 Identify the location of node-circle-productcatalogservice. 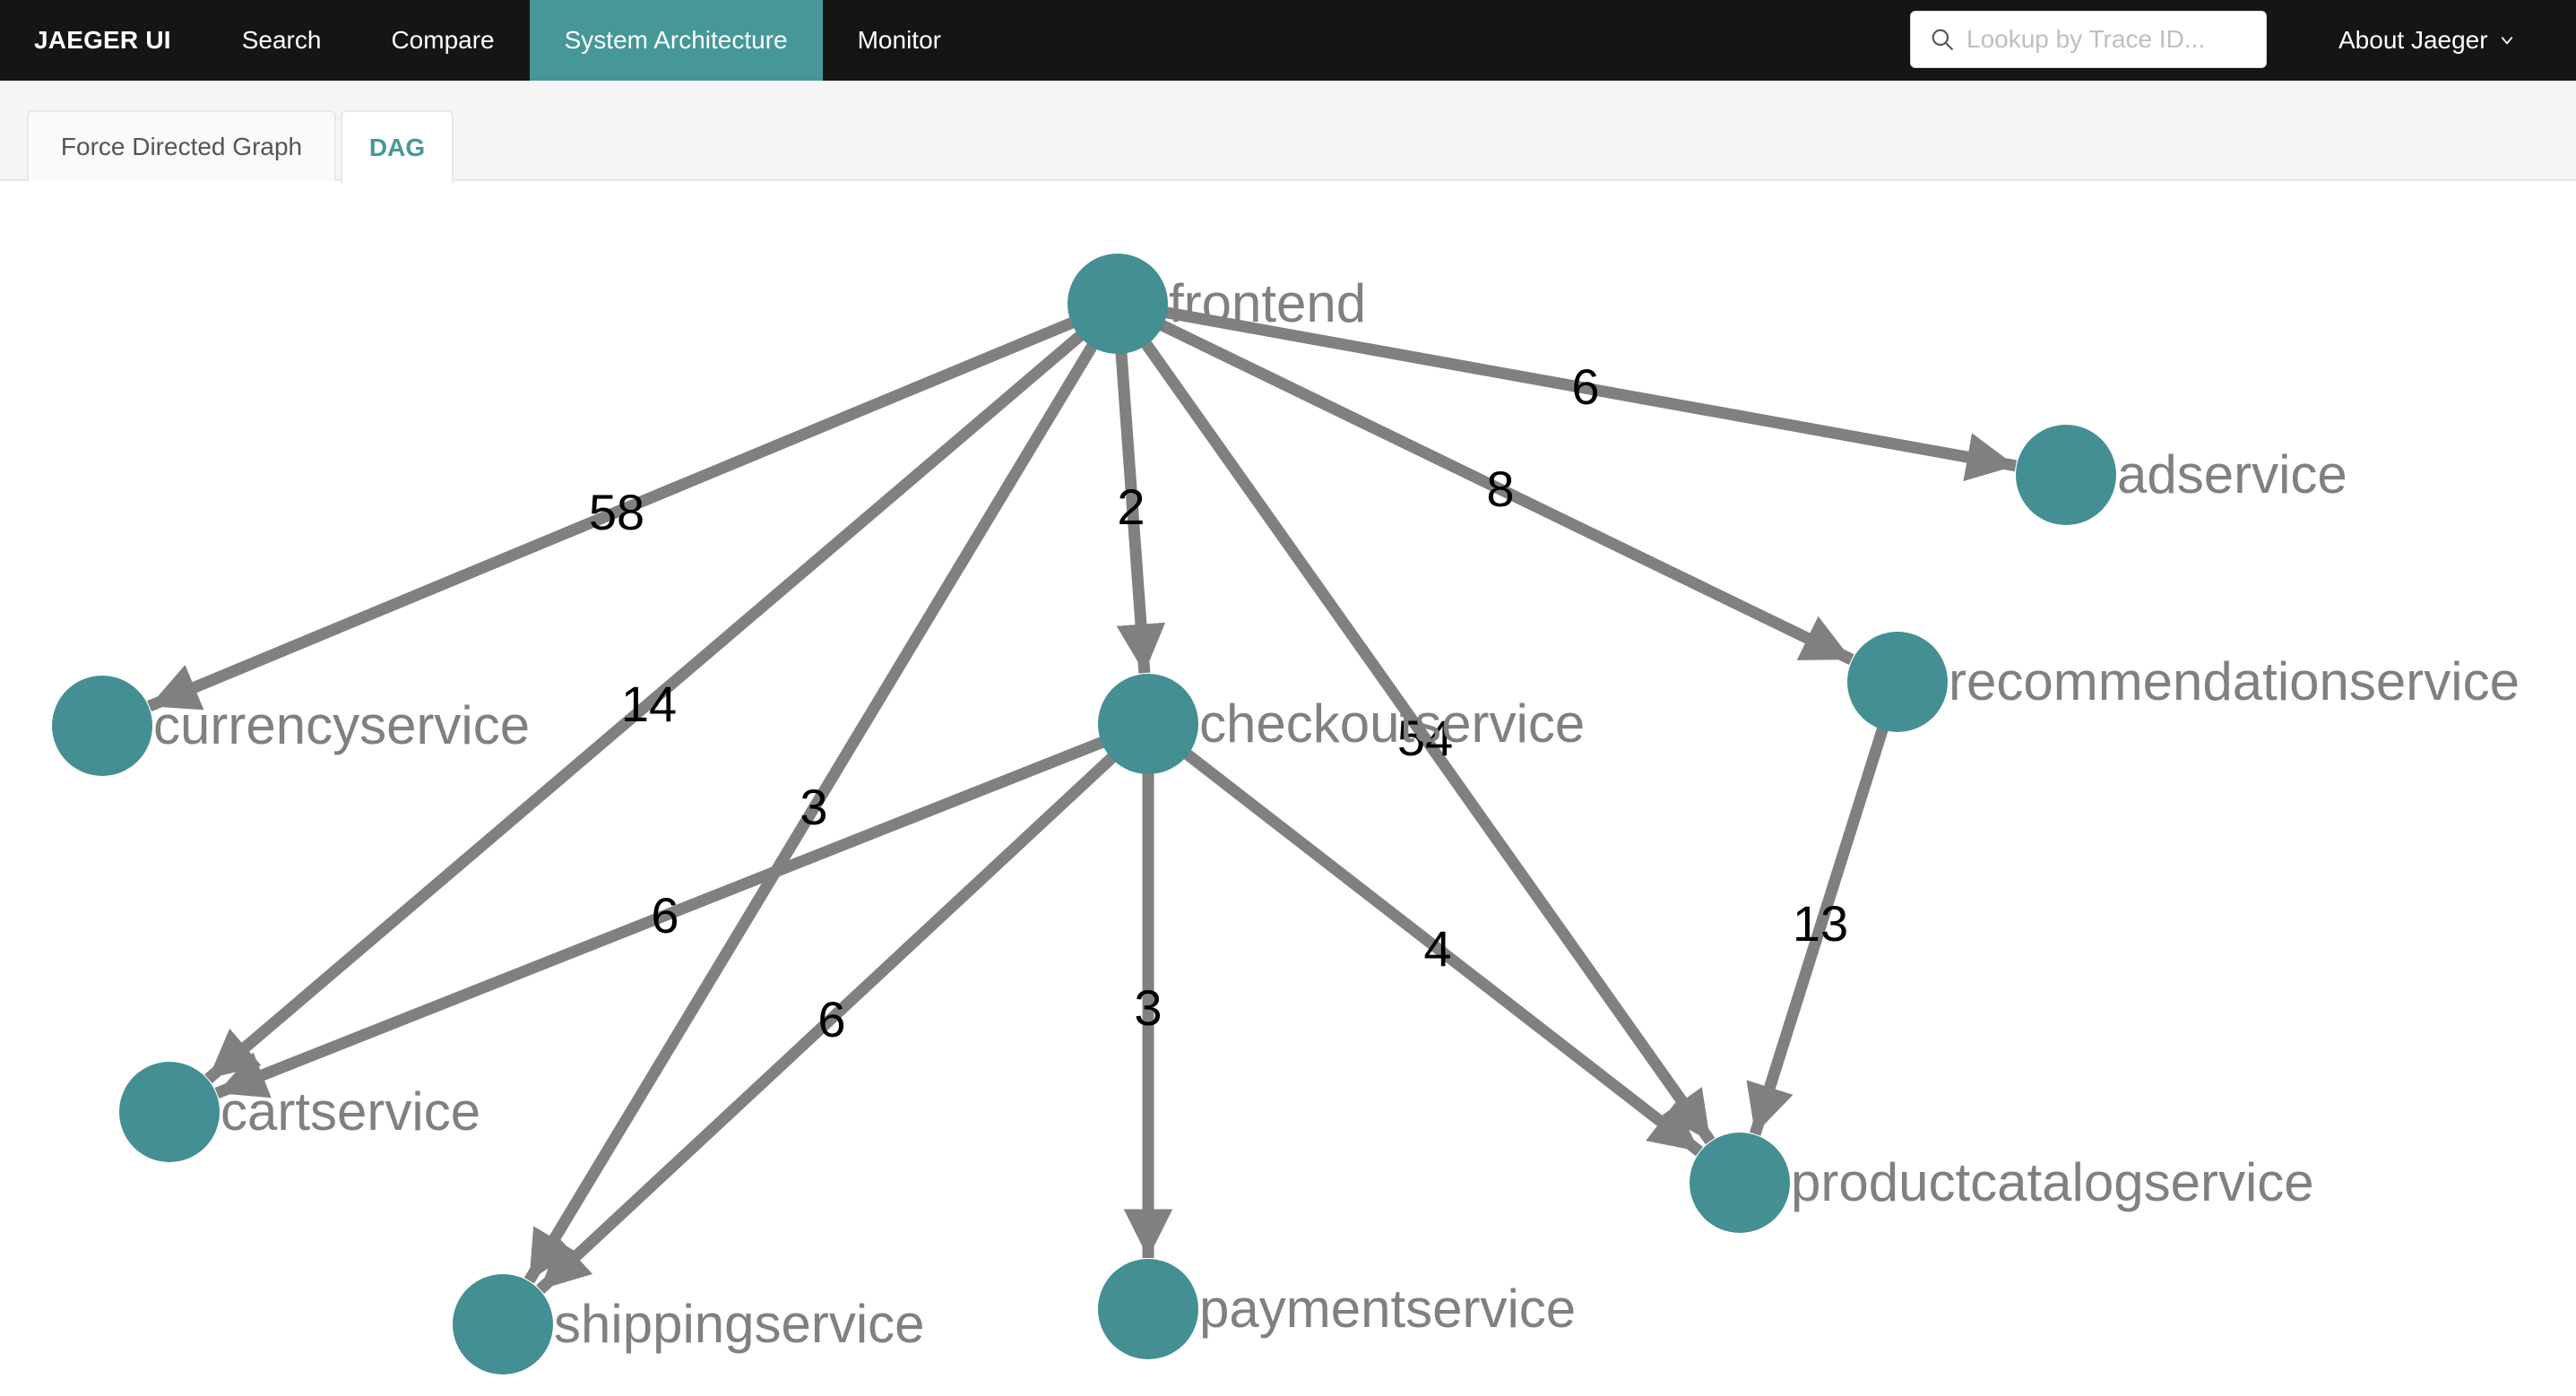
(1740, 1183).